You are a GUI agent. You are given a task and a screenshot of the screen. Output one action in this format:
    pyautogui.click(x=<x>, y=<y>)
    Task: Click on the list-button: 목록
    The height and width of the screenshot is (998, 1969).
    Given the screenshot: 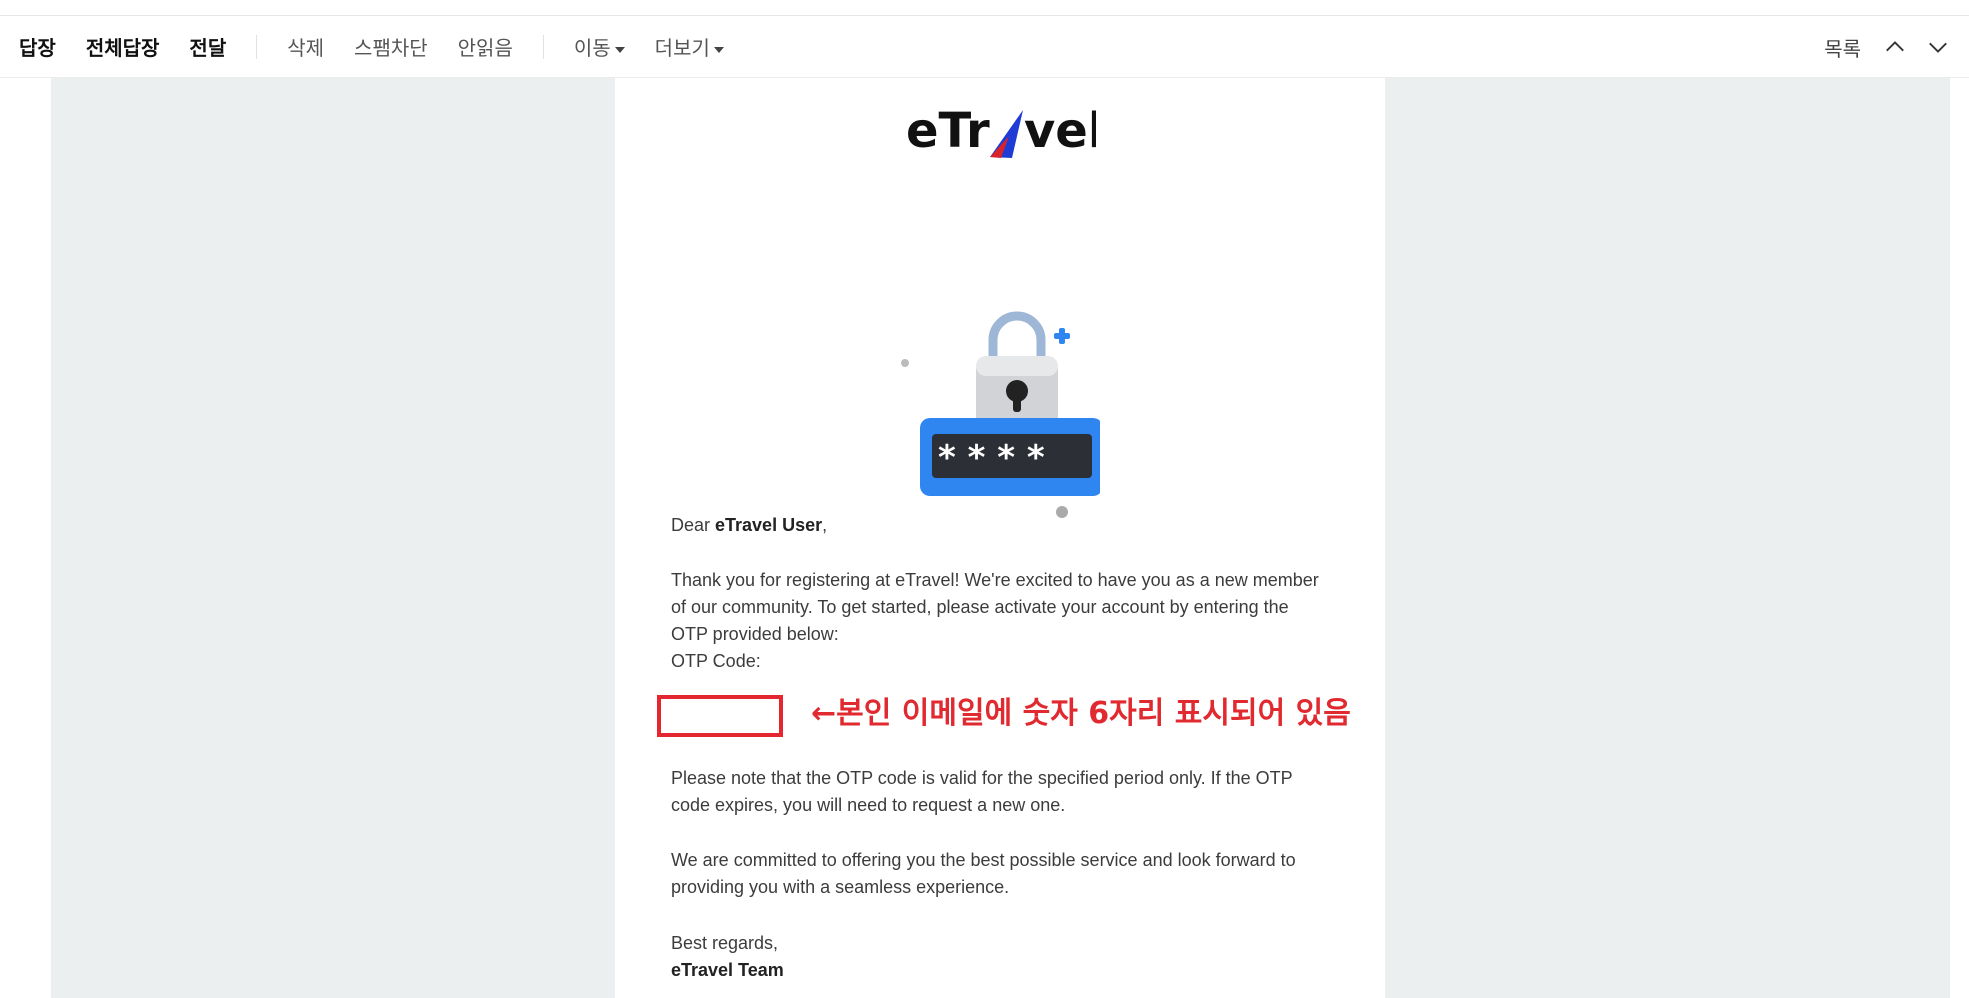 What is the action you would take?
    pyautogui.click(x=1842, y=47)
    